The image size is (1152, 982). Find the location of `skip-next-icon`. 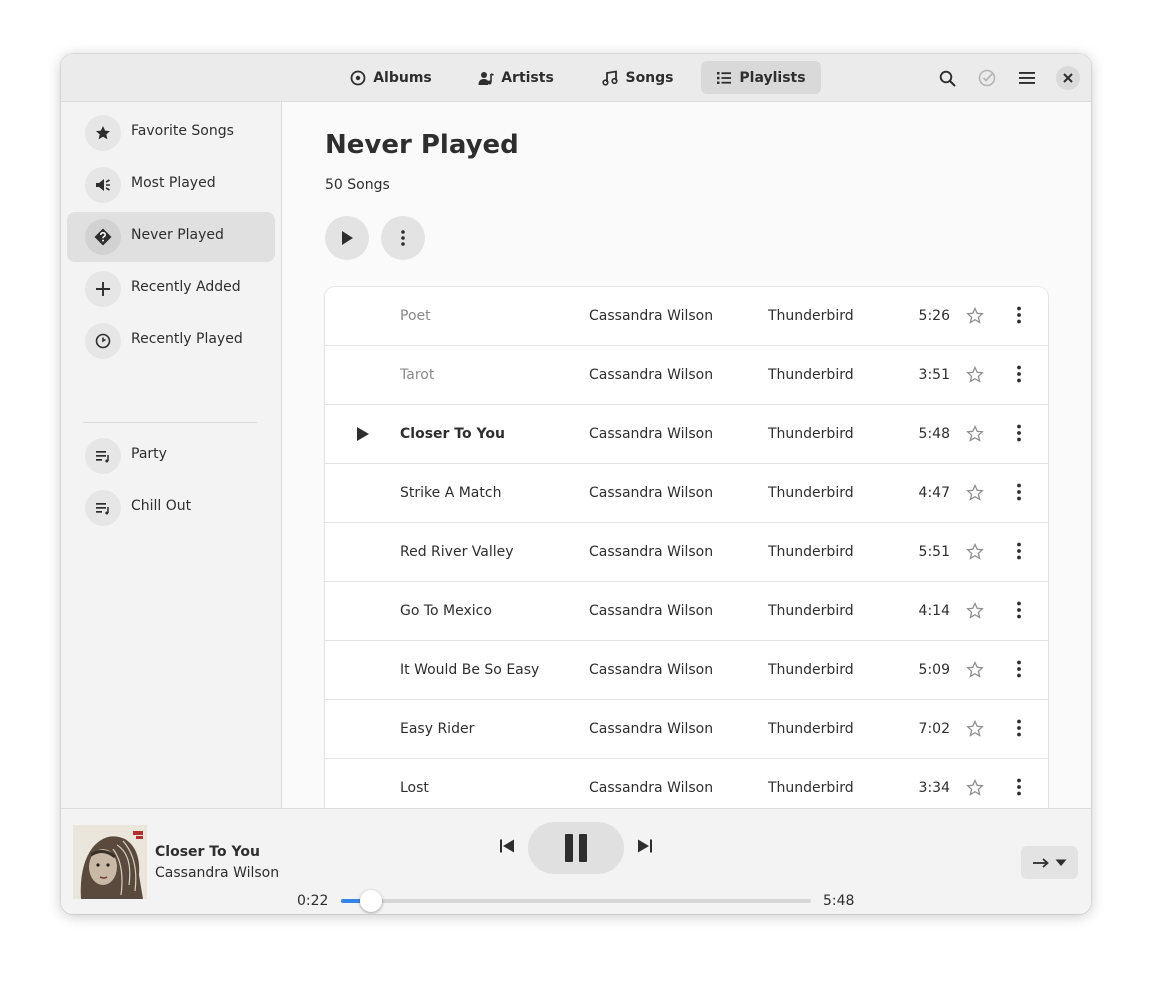

skip-next-icon is located at coordinates (645, 846).